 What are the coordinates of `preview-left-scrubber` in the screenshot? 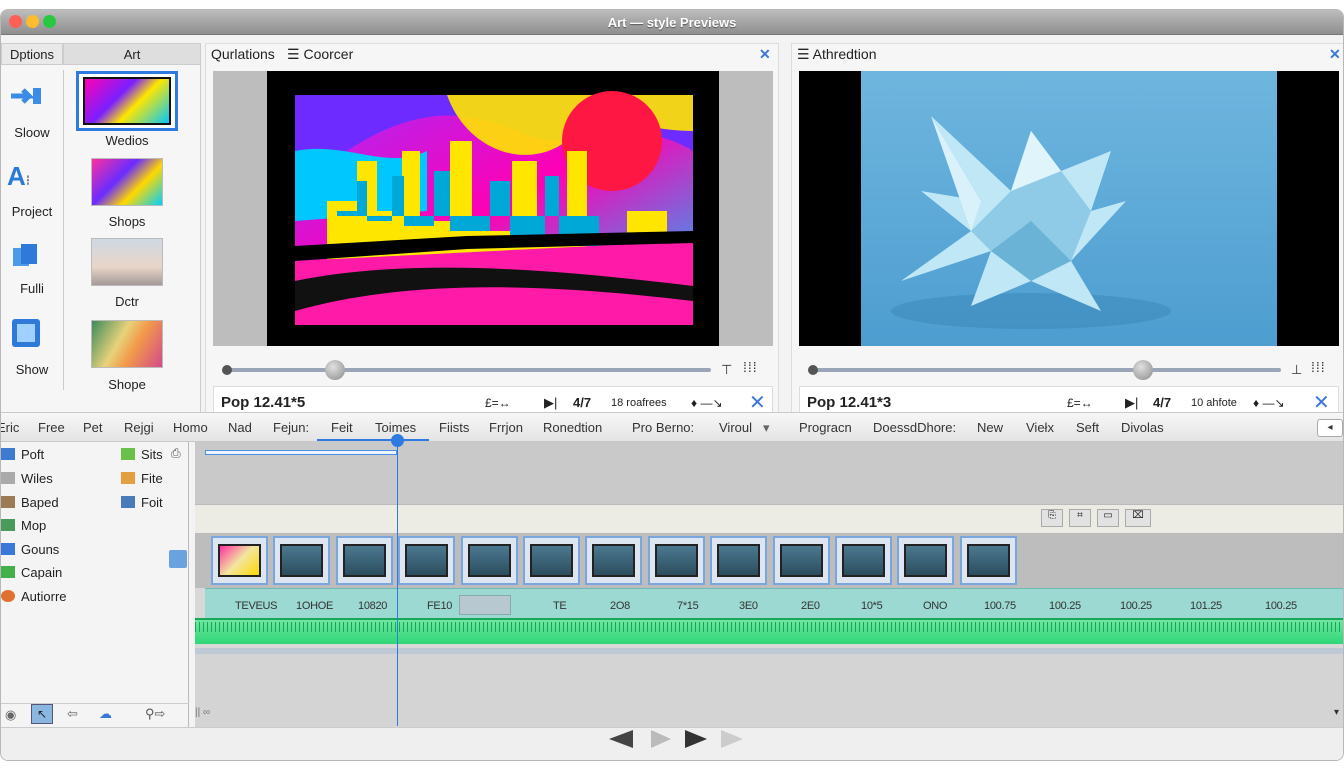 It's located at (468, 370).